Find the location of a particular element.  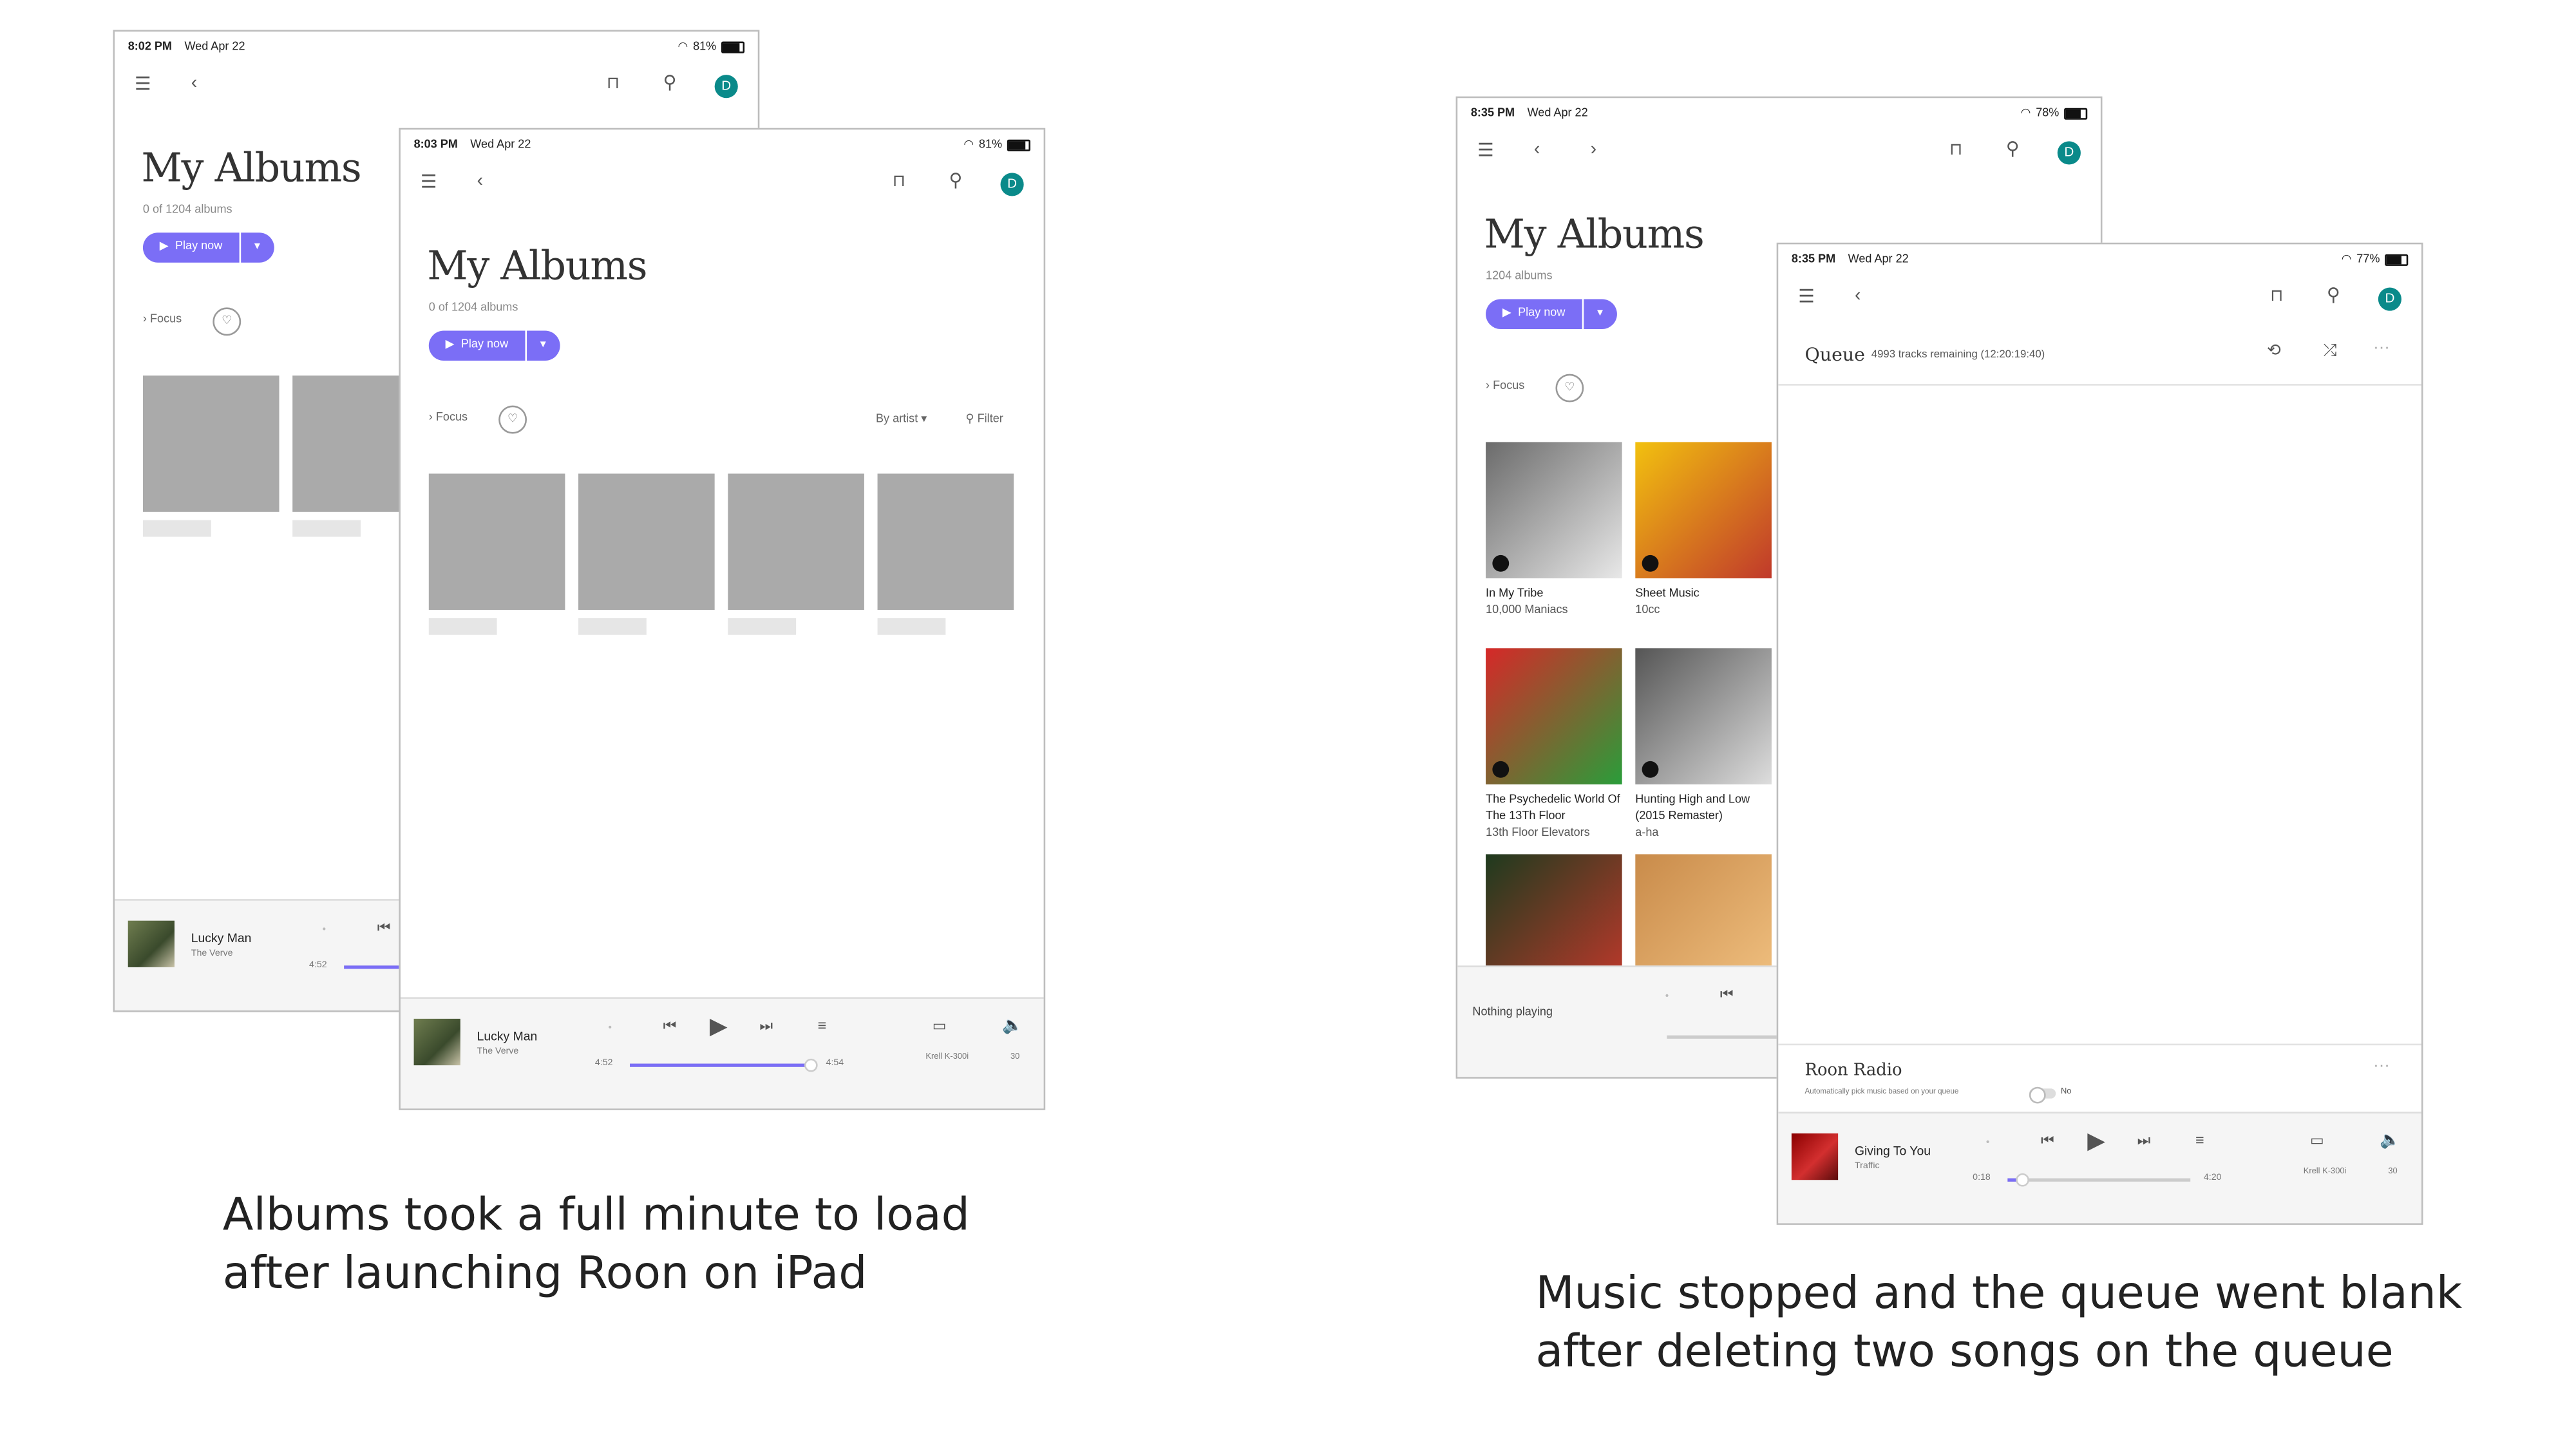

total-time: 4:54 is located at coordinates (835, 1063).